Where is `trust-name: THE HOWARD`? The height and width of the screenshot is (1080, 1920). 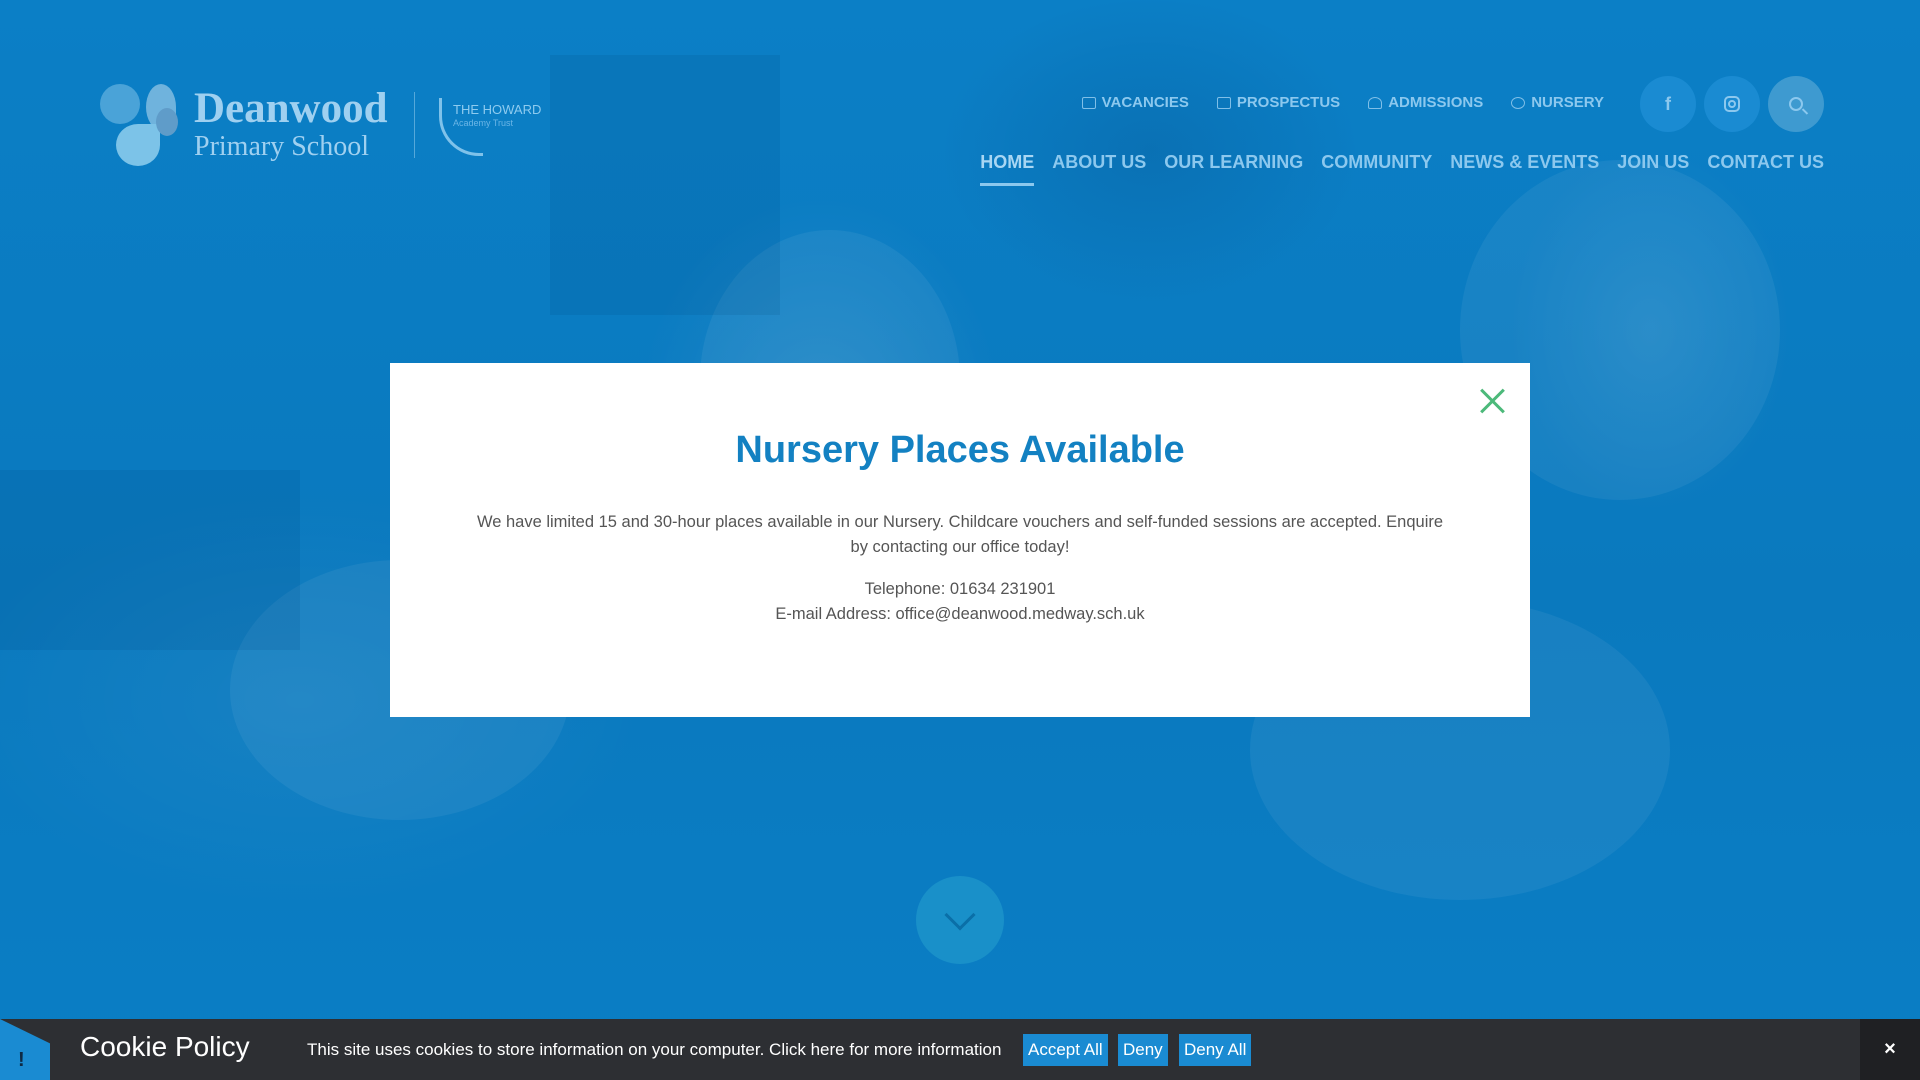
trust-name: THE HOWARD is located at coordinates (497, 109).